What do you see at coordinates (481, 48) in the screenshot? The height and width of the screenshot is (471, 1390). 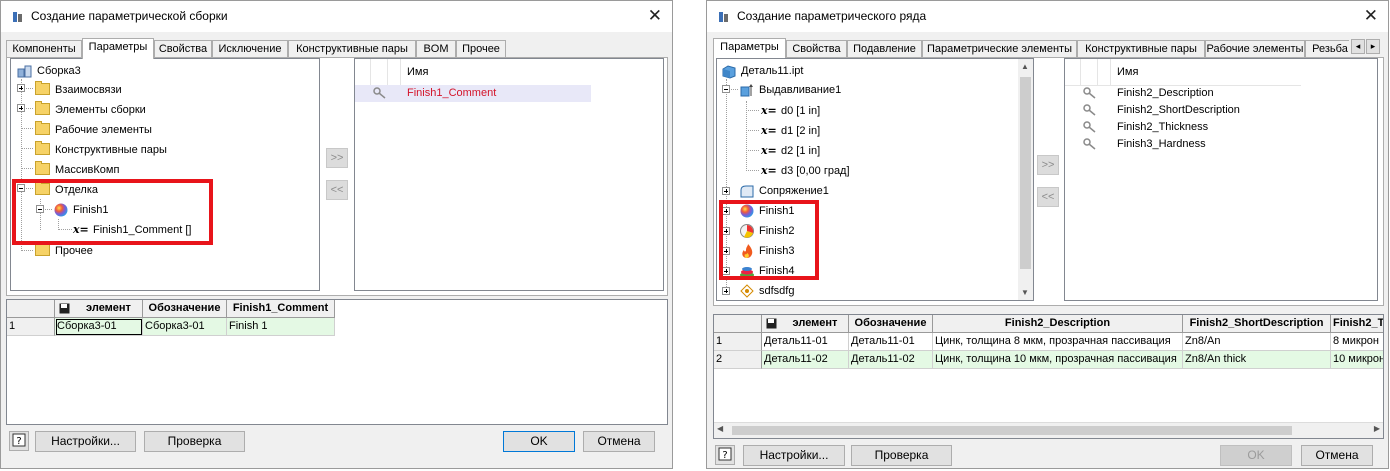 I see `tab-other: Прочее` at bounding box center [481, 48].